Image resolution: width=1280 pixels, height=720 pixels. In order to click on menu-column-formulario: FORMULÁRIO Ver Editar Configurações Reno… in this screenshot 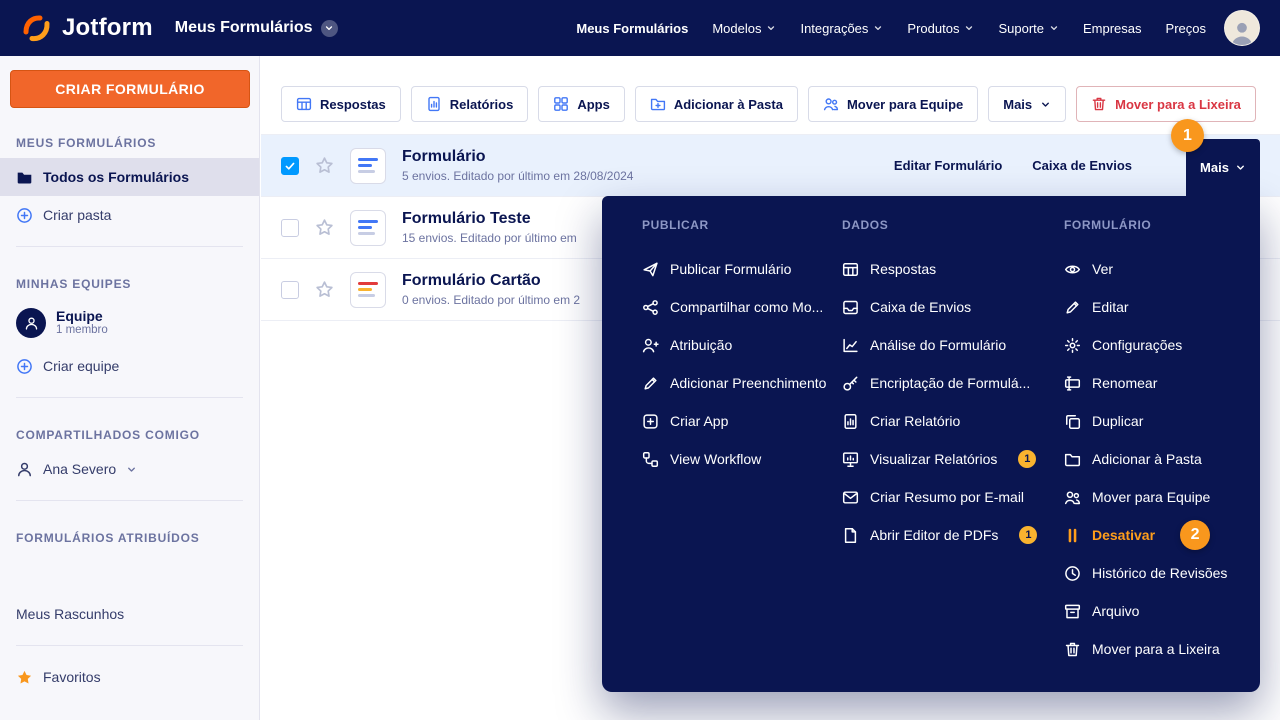, I will do `click(1162, 443)`.